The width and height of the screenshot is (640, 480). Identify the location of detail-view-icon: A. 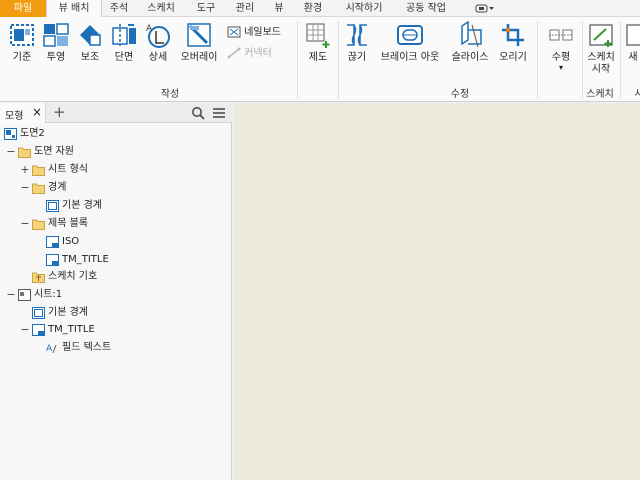
(158, 36).